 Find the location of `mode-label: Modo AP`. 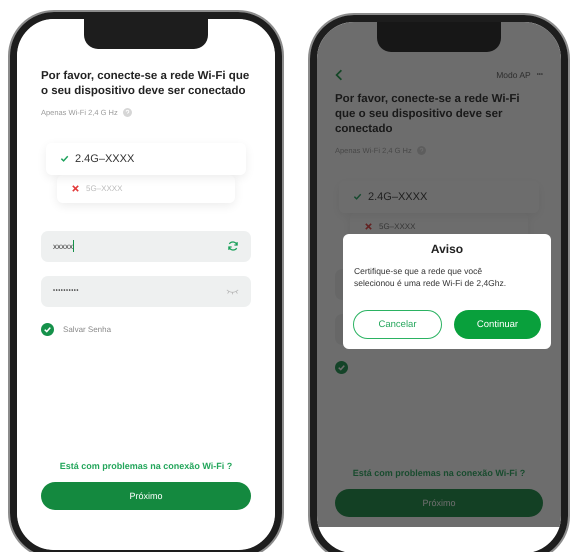

mode-label: Modo AP is located at coordinates (513, 75).